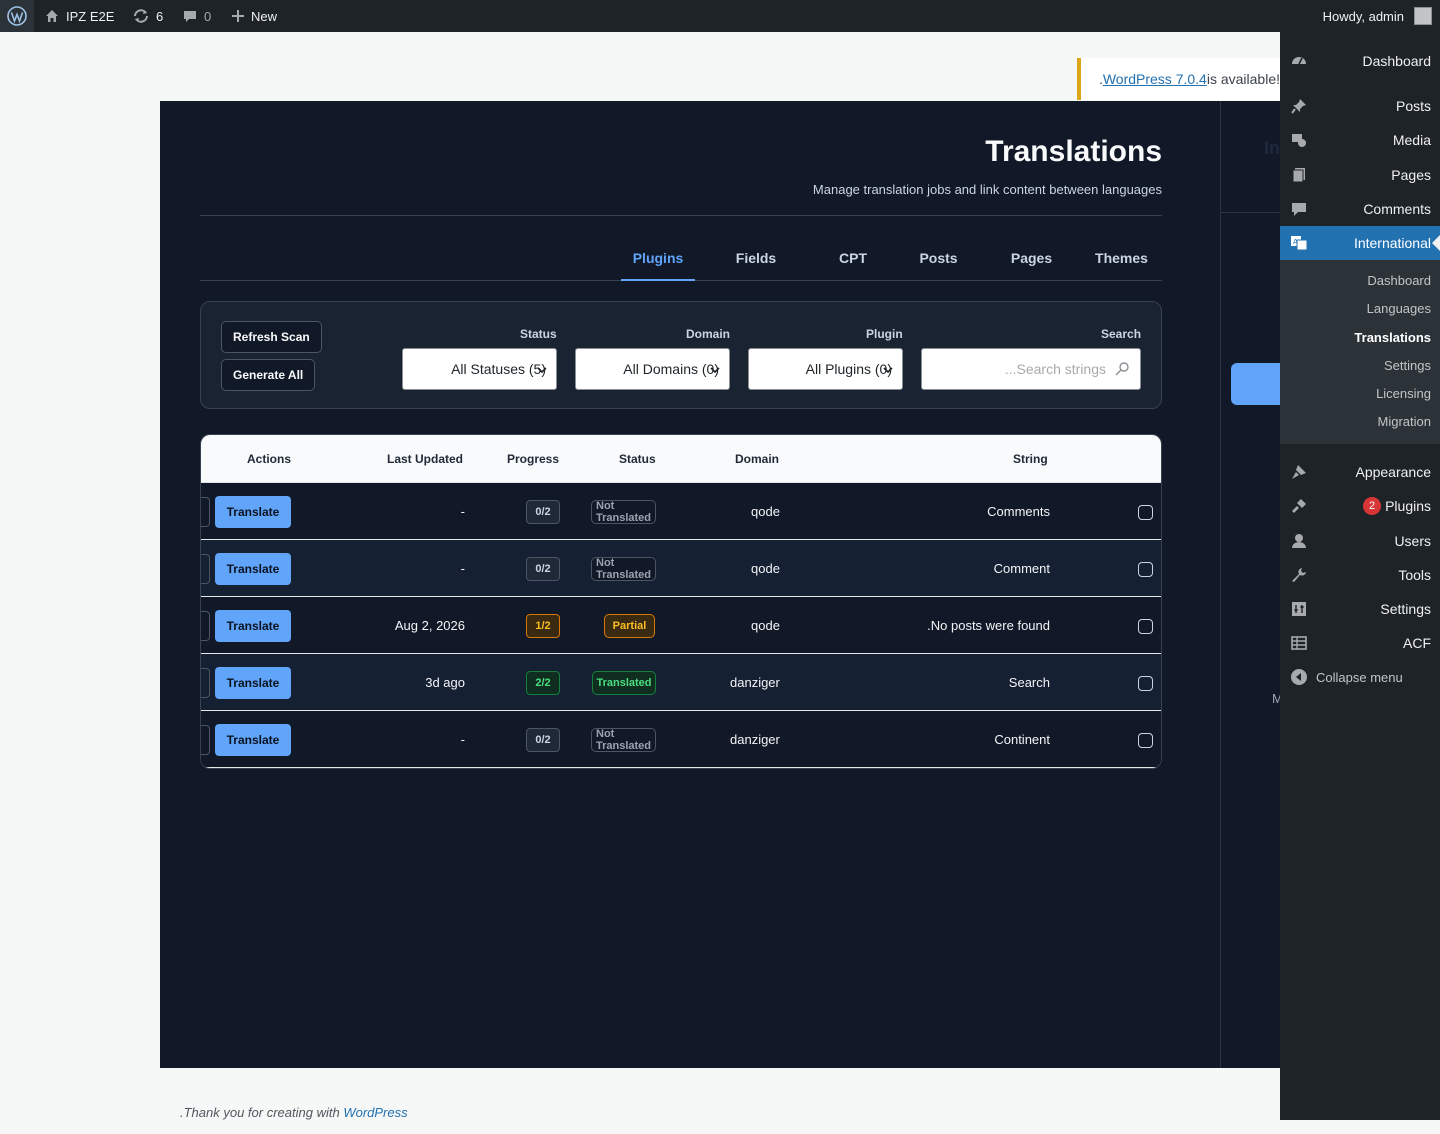 The image size is (1440, 1134). Describe the element at coordinates (1295, 242) in the screenshot. I see `svg-text: A` at that location.